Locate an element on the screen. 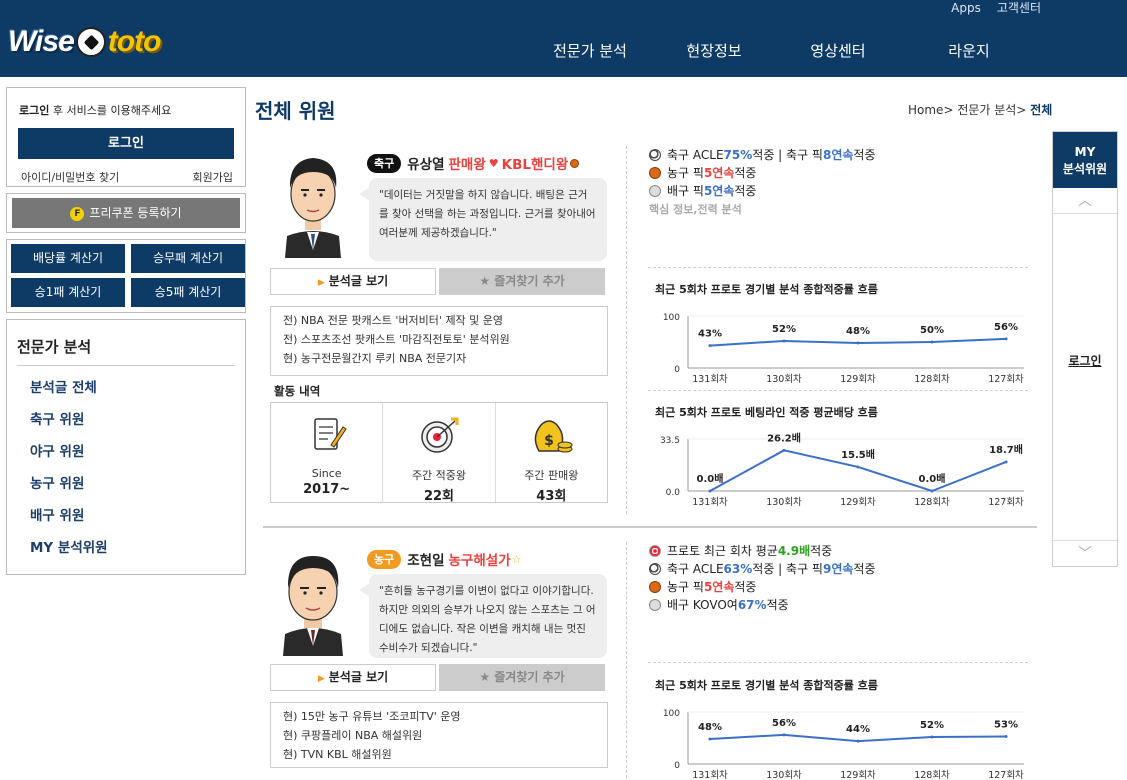 Image resolution: width=1127 pixels, height=780 pixels. nav-lounge: 라운지 is located at coordinates (969, 50).